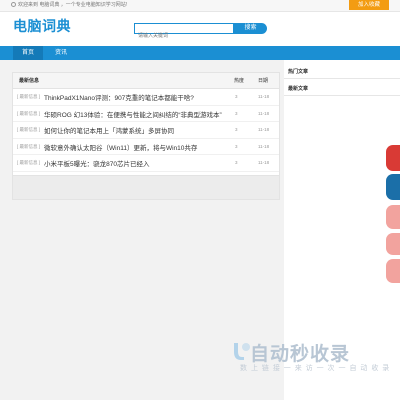 Image resolution: width=400 pixels, height=400 pixels. I want to click on article-list-header: 最新信息 热度 日期, so click(146, 81).